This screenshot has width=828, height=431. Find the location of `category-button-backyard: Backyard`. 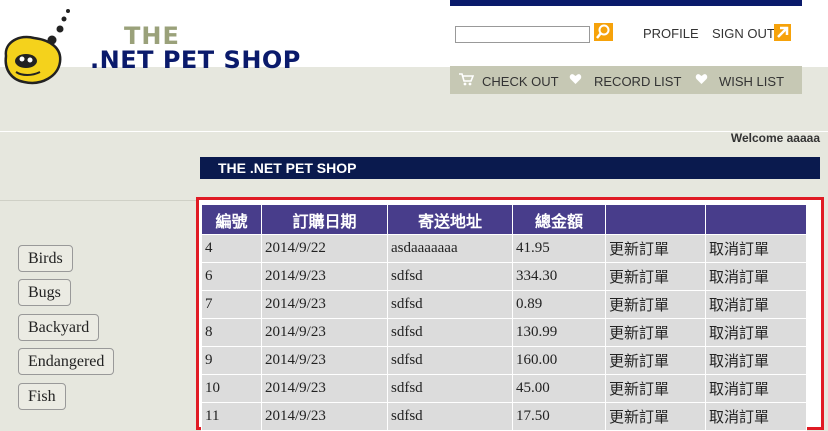

category-button-backyard: Backyard is located at coordinates (59, 327).